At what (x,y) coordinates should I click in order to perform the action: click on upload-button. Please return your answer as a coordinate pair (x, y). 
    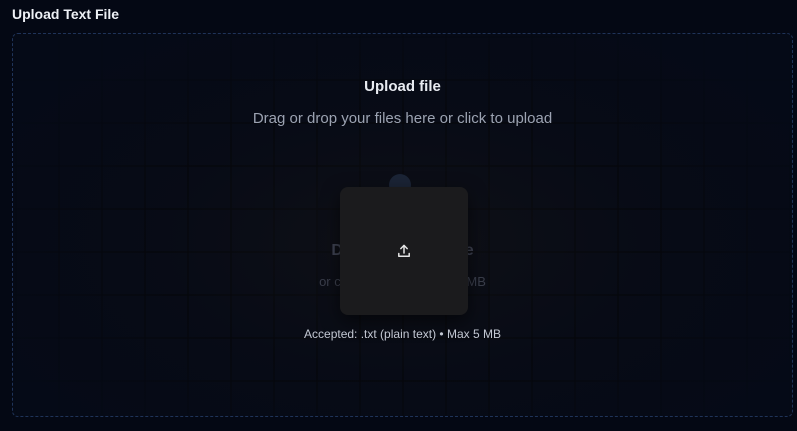
    Looking at the image, I should click on (404, 251).